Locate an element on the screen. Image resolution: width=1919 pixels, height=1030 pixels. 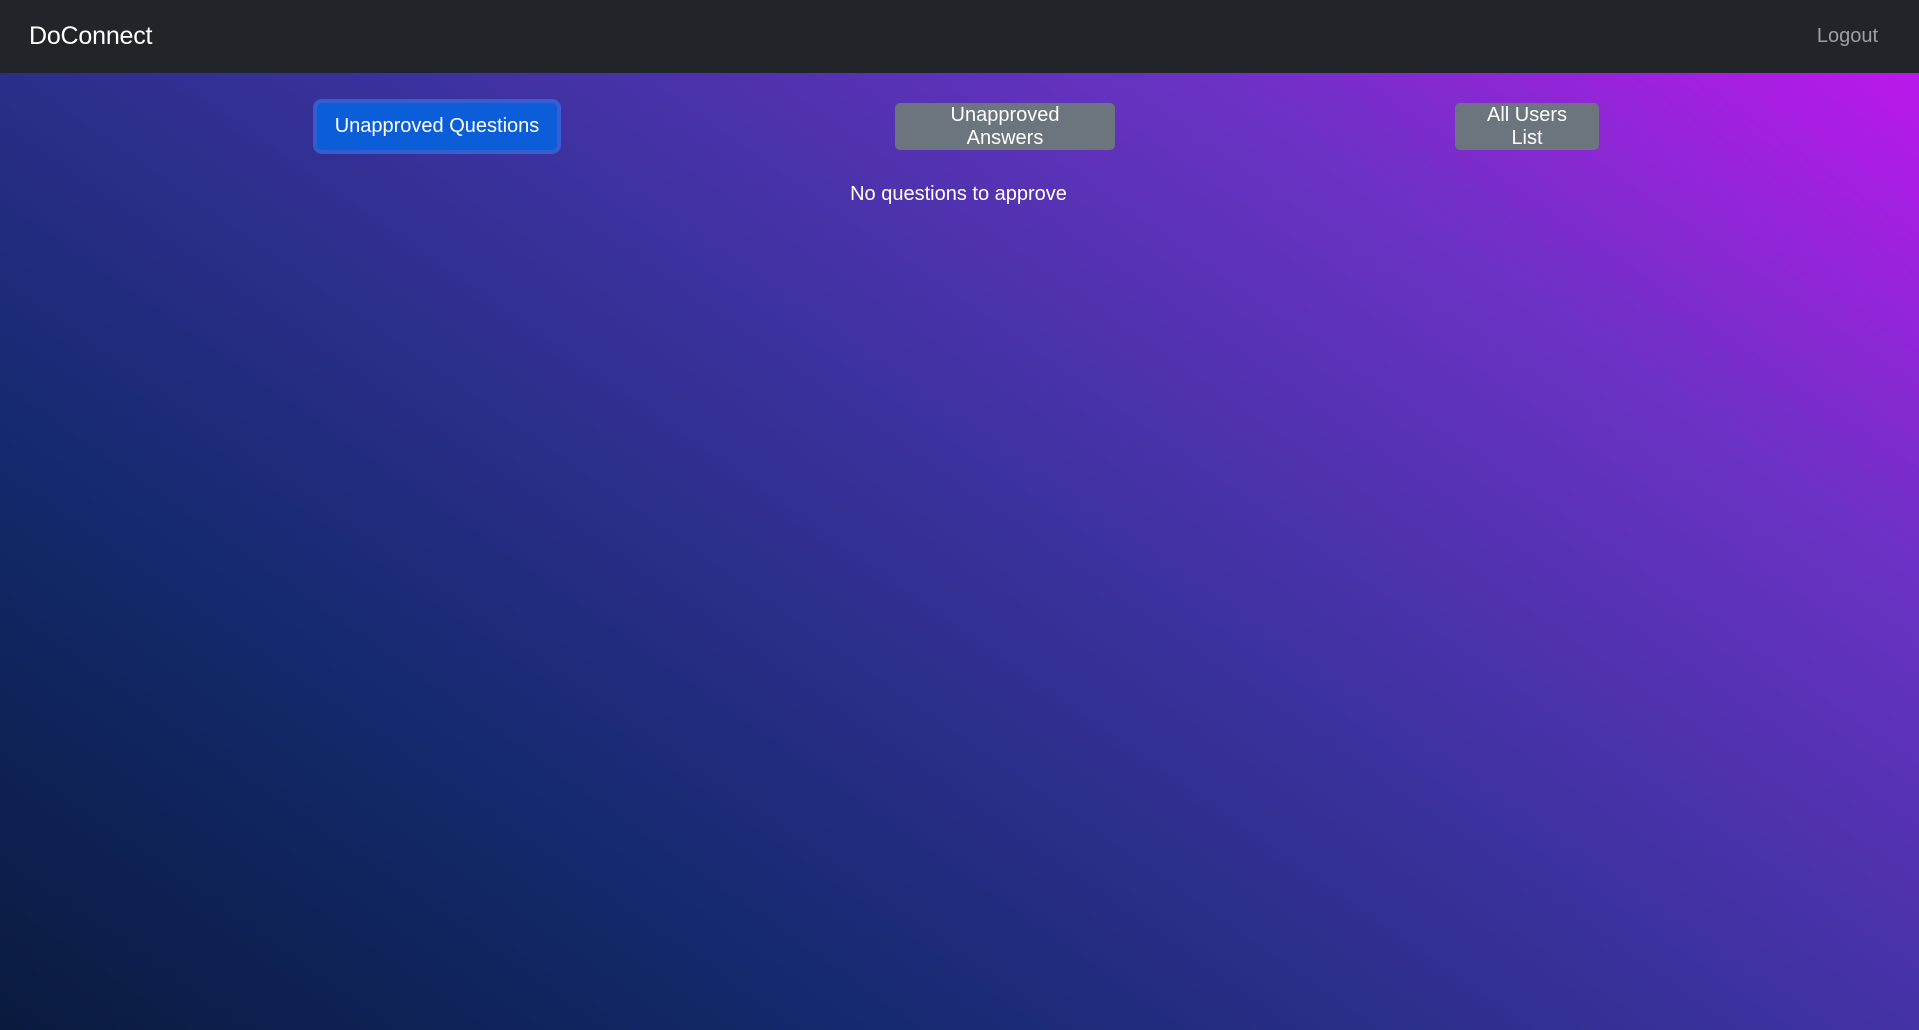
tab-unapproved-questions-button: Unapproved Questions is located at coordinates (437, 126).